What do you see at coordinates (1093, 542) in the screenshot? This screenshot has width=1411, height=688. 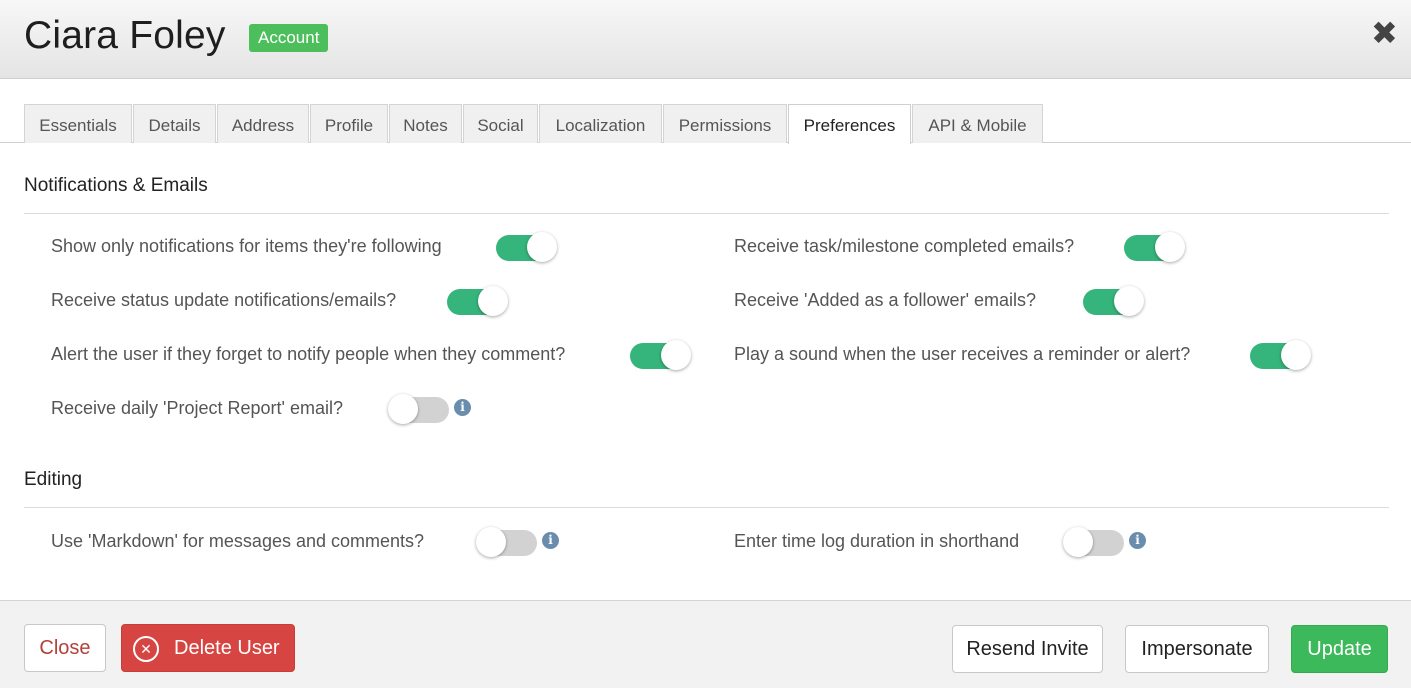 I see `toggle-time-log-shorthand` at bounding box center [1093, 542].